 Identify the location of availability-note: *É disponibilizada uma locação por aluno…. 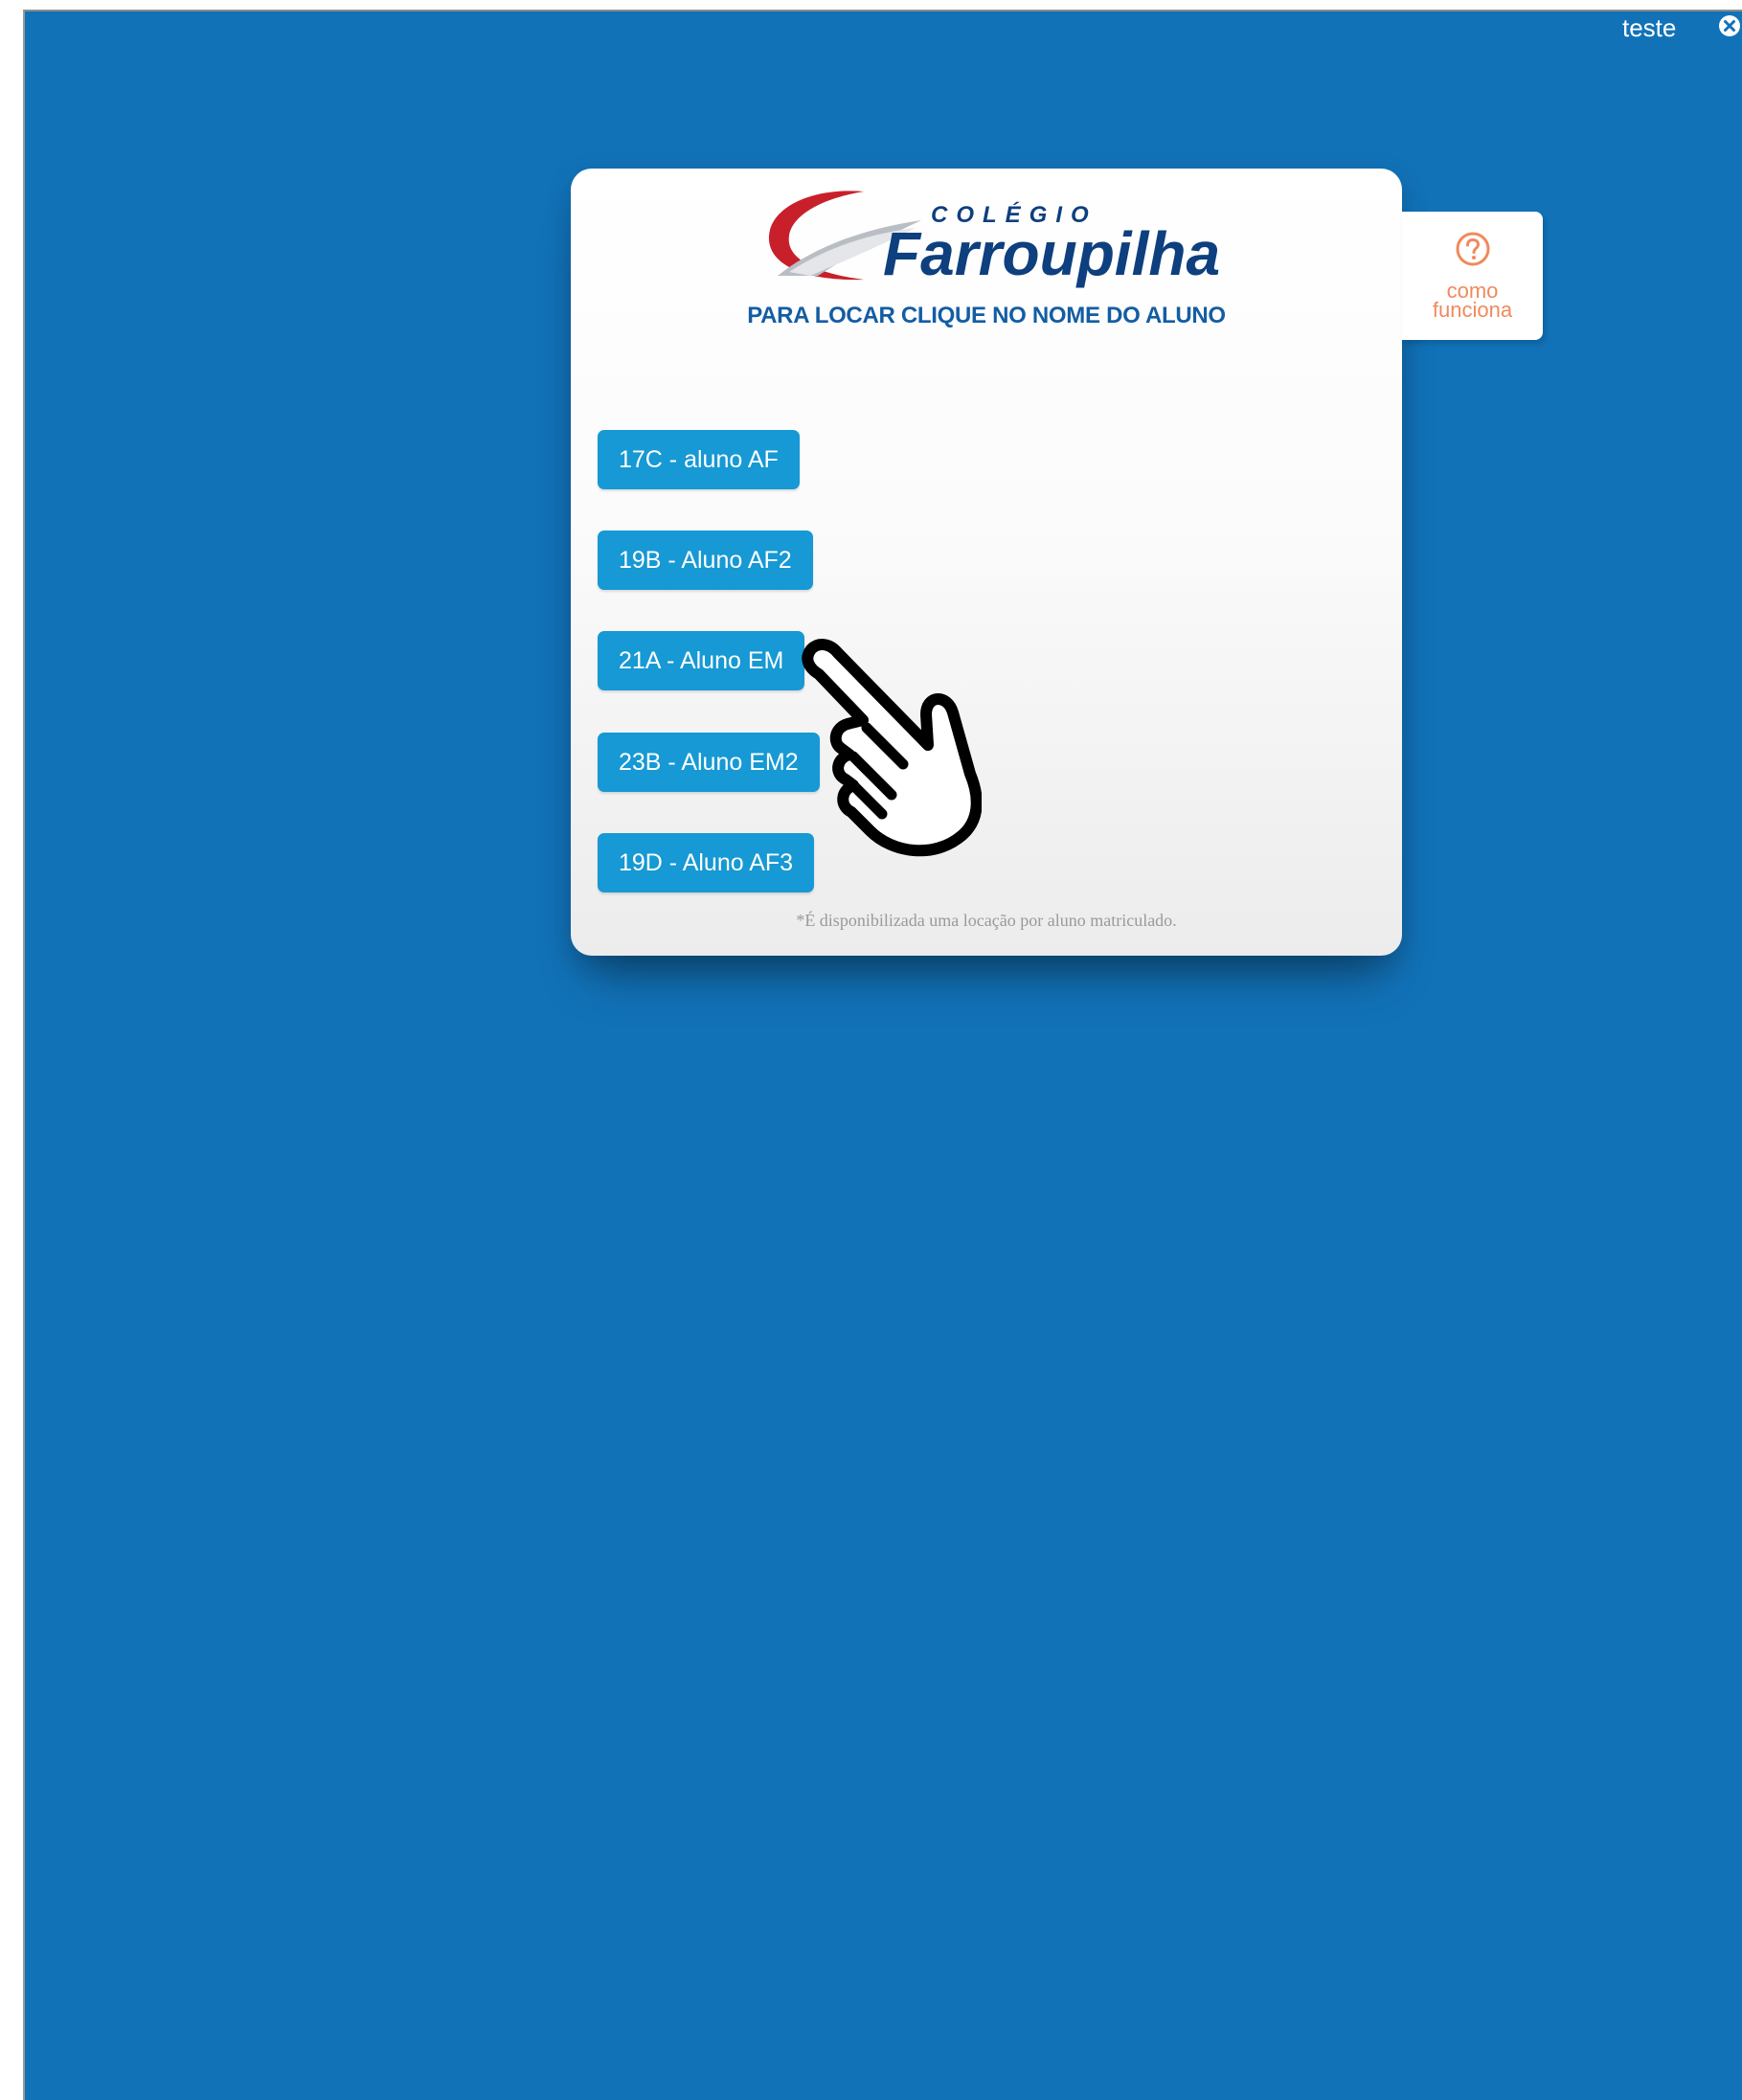
(987, 920).